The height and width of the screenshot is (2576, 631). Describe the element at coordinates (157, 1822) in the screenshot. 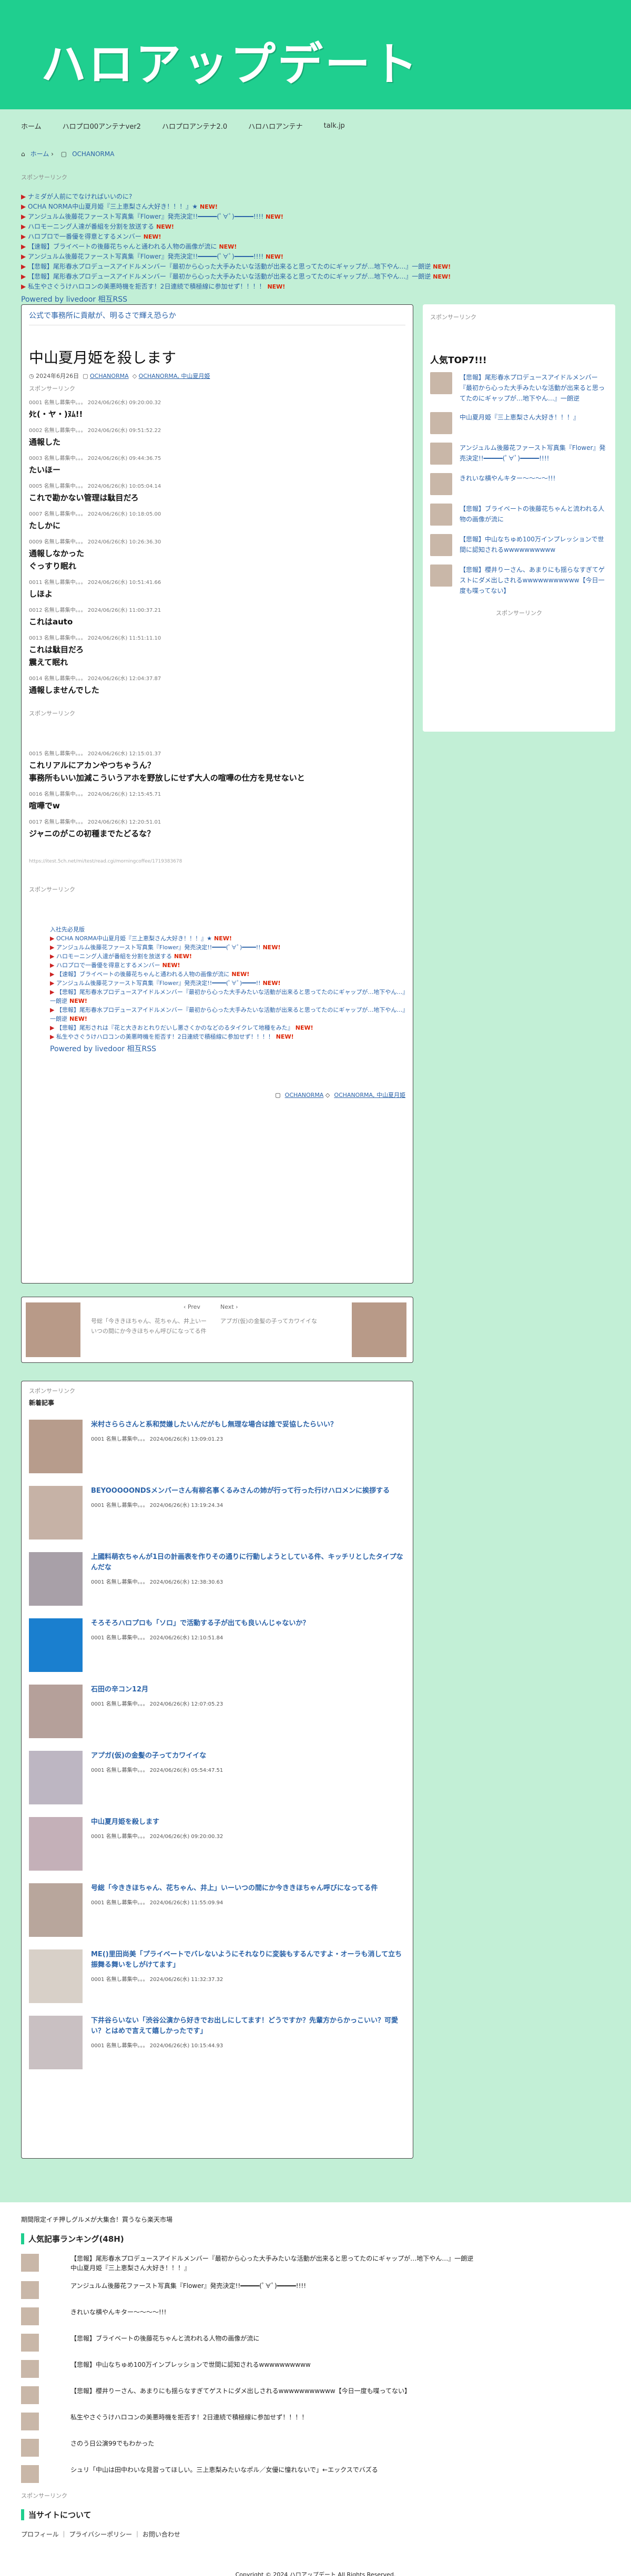

I see `recent-link: 中山夏月姫を殺します` at that location.